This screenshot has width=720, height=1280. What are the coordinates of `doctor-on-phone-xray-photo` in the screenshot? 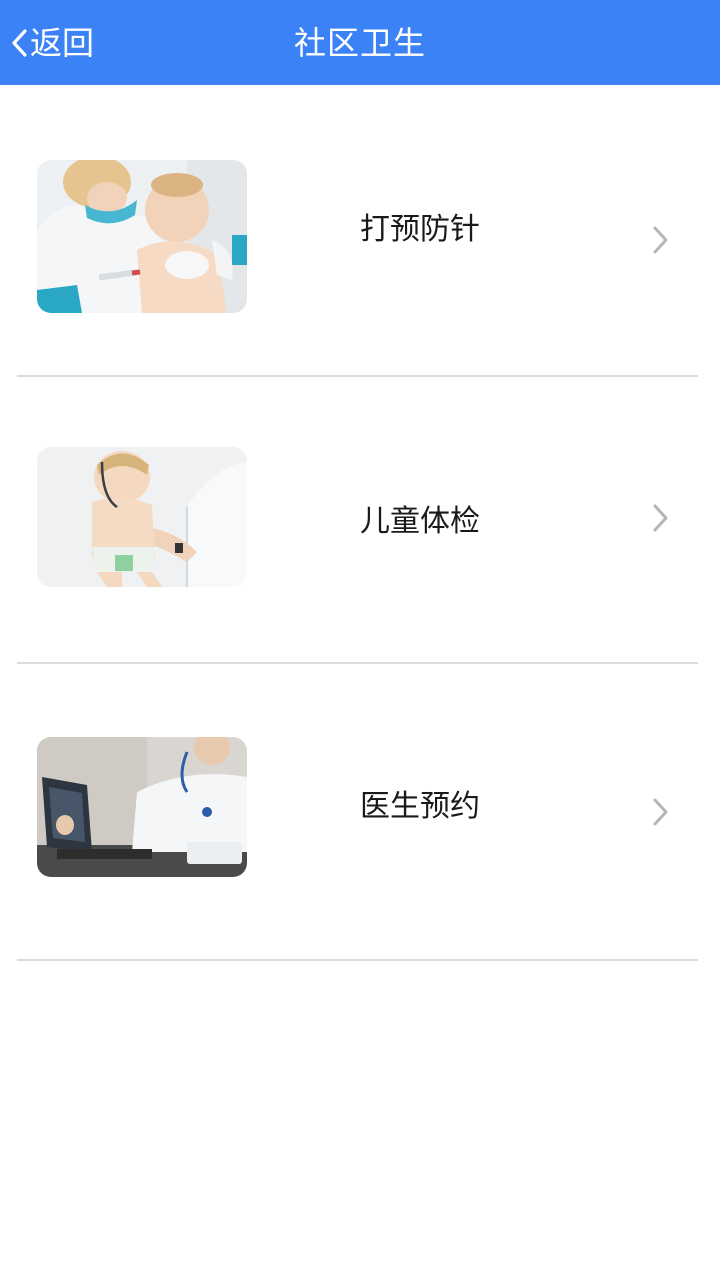 It's located at (142, 807).